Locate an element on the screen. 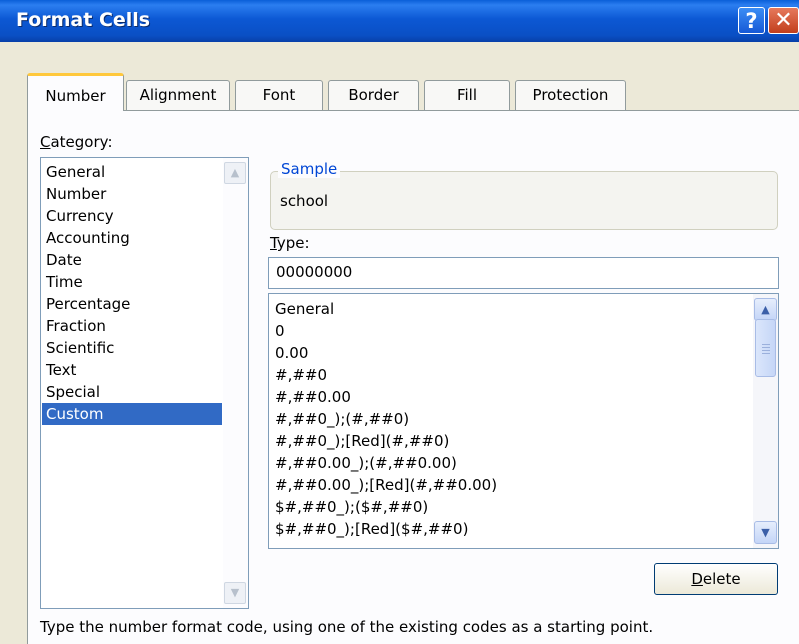  category-label: Category: is located at coordinates (76, 142).